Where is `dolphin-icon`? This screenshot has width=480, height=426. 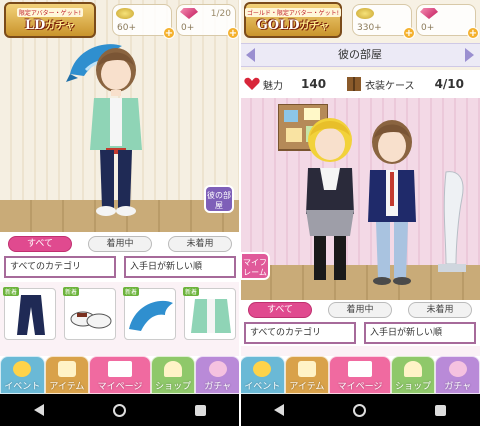
dolphin-icon is located at coordinates (151, 315).